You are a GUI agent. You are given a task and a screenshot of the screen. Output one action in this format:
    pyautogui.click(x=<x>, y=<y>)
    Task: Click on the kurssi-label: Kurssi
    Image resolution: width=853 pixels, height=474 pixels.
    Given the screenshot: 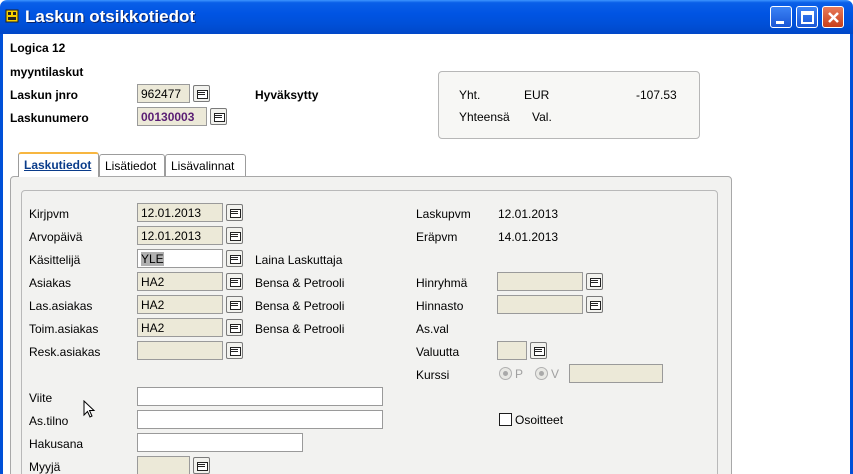 What is the action you would take?
    pyautogui.click(x=433, y=375)
    